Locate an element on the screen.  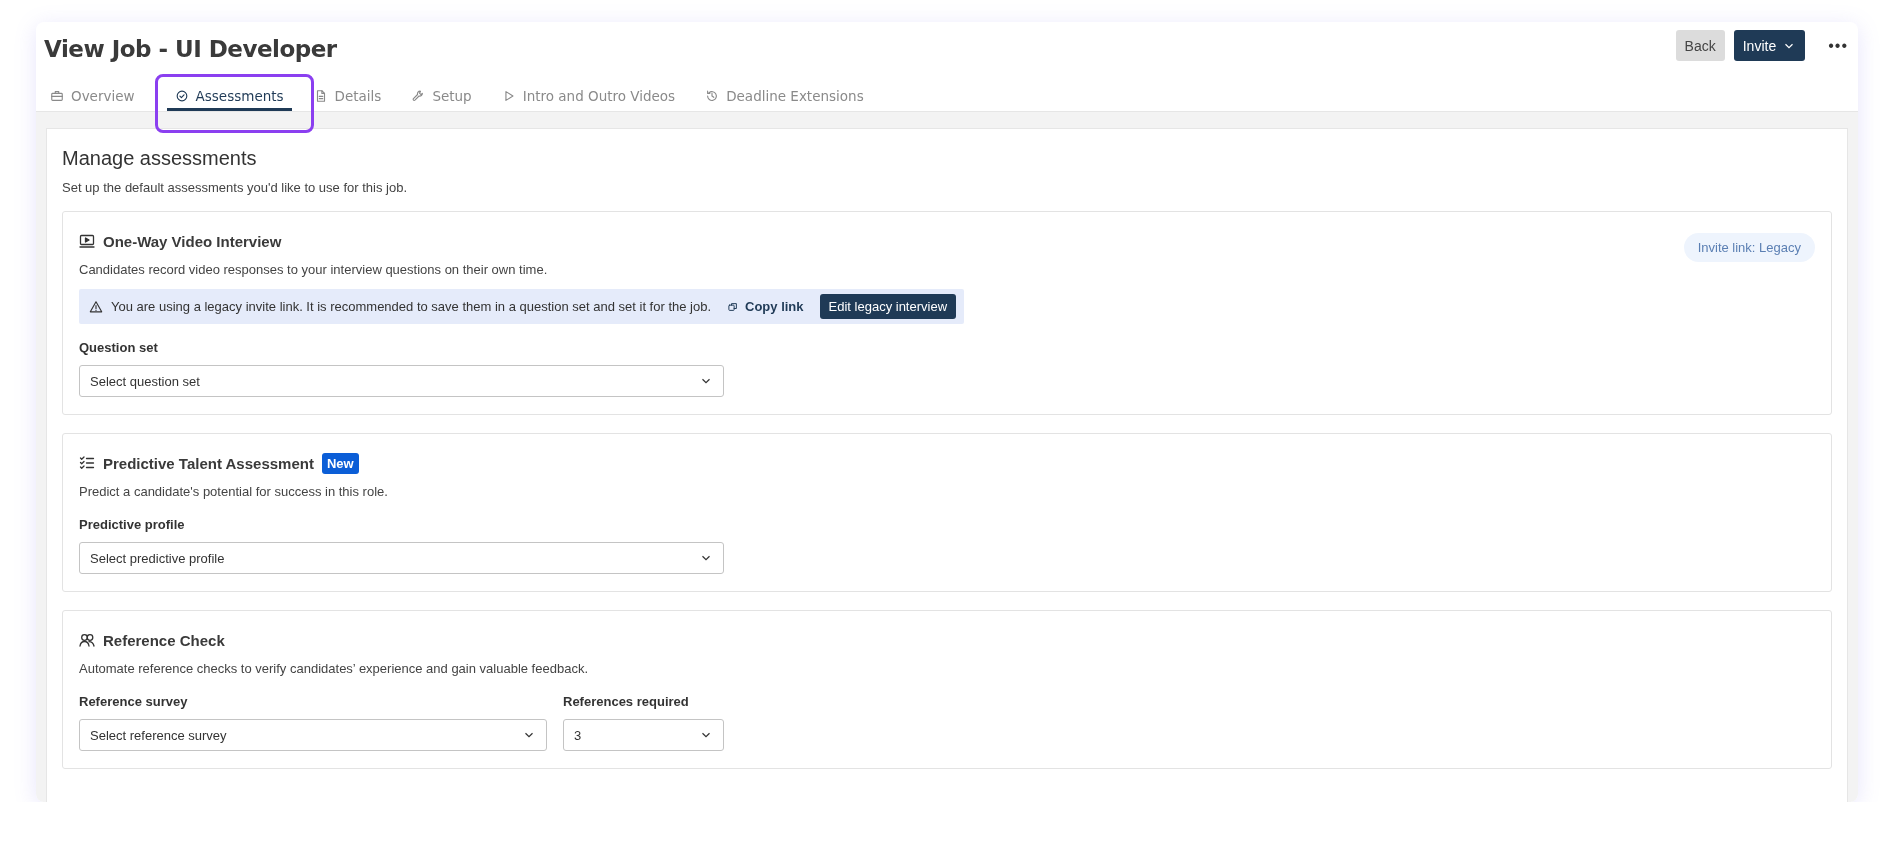
history-icon is located at coordinates (712, 96).